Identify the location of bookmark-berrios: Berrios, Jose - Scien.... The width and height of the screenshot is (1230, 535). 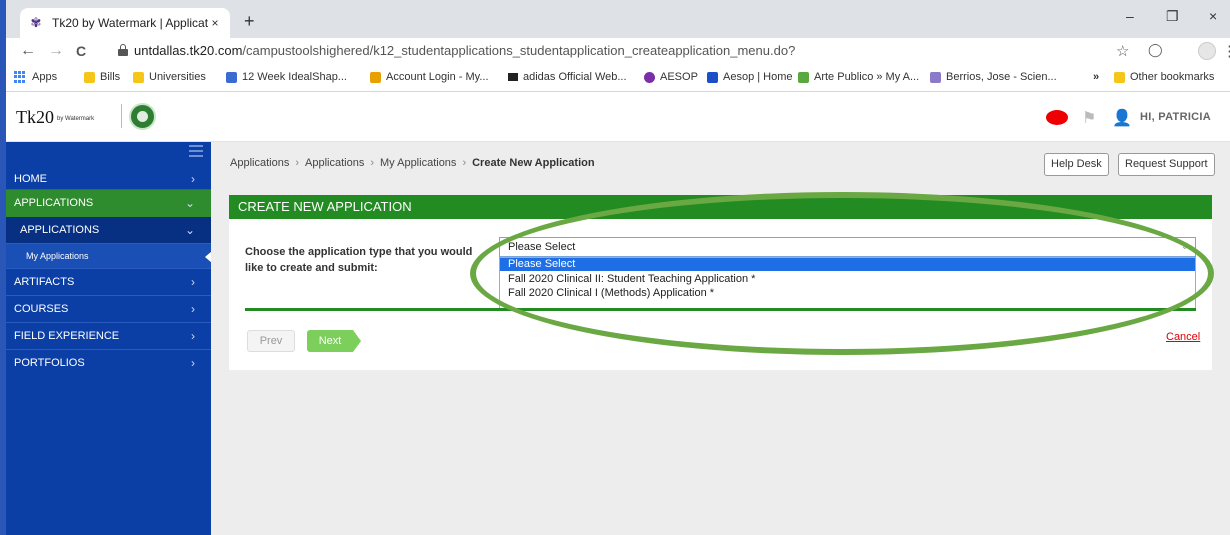
(993, 77).